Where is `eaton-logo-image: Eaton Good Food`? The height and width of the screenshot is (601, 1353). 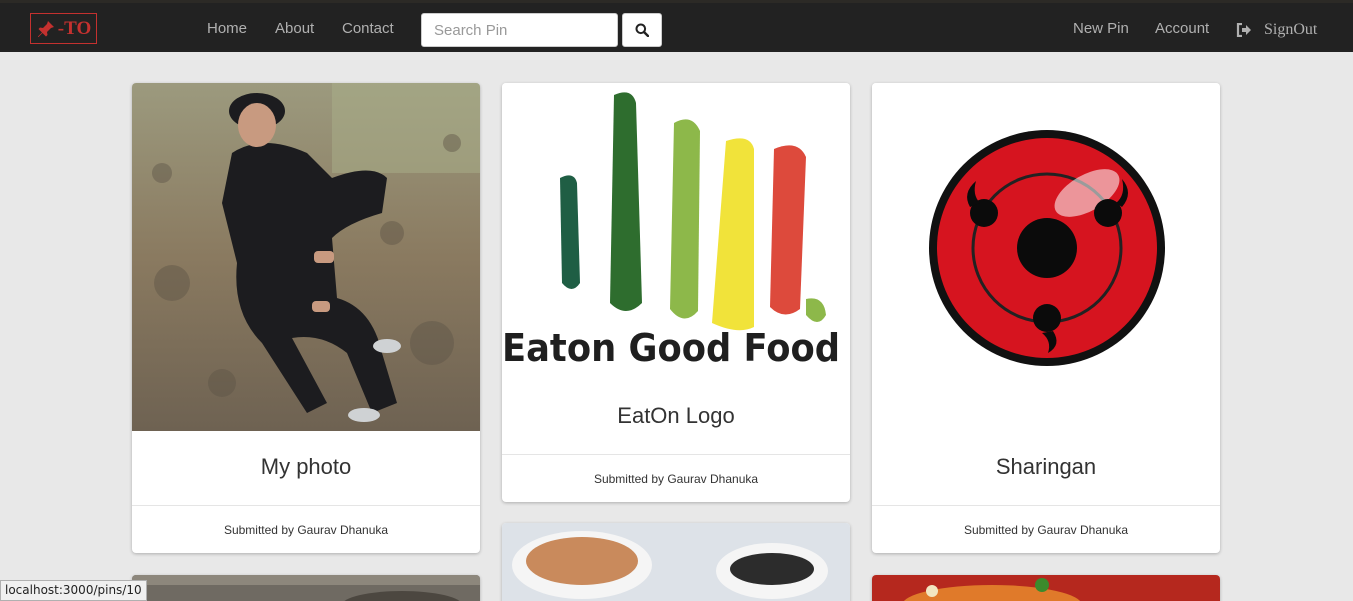 eaton-logo-image: Eaton Good Food is located at coordinates (676, 228).